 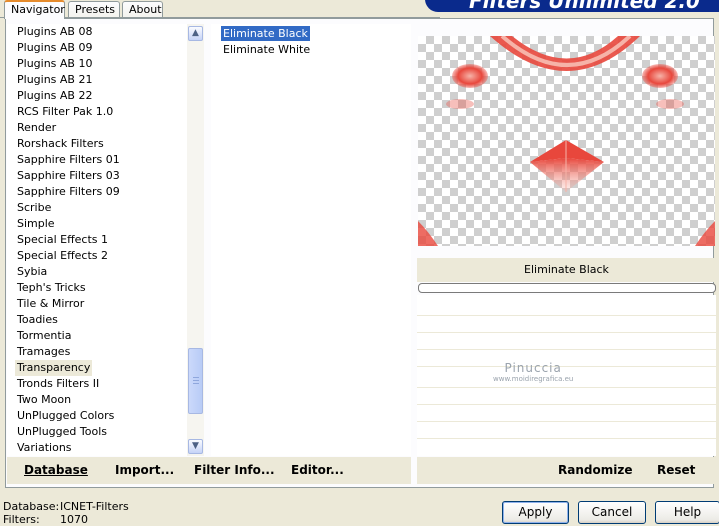 What do you see at coordinates (44, 448) in the screenshot?
I see `category-item: Variations` at bounding box center [44, 448].